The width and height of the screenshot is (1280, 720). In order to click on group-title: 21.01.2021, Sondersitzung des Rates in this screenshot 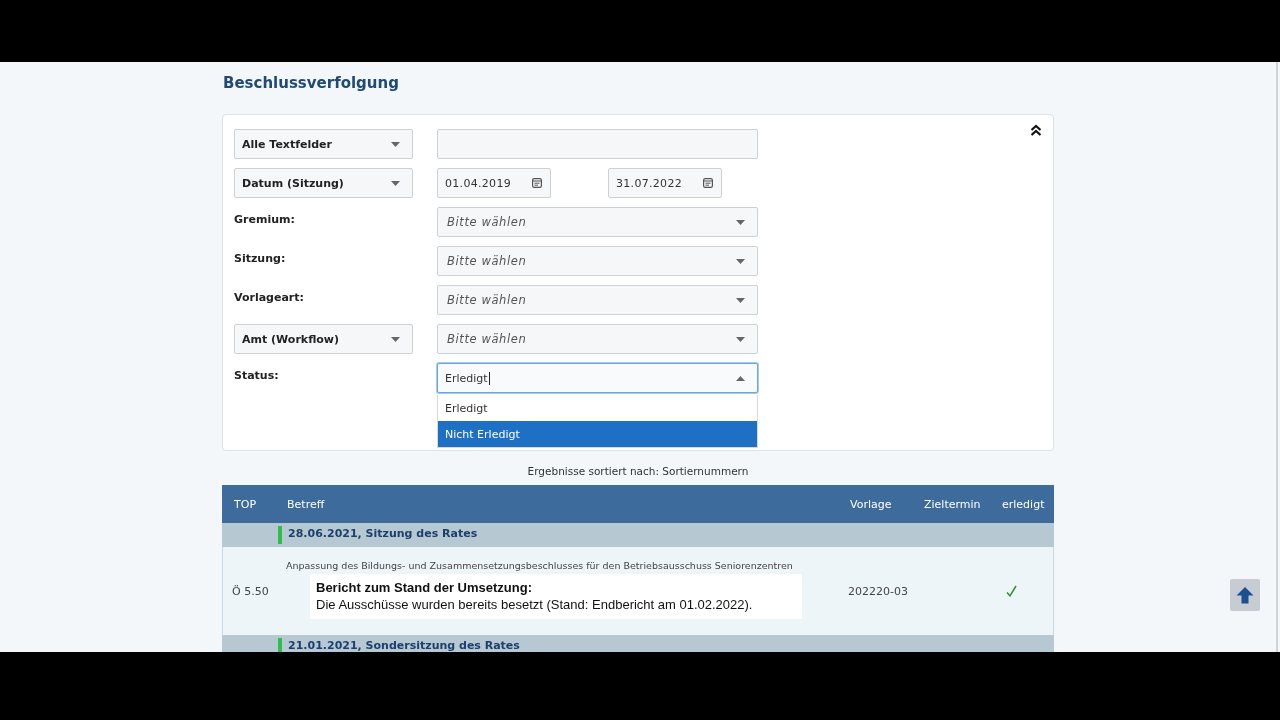, I will do `click(404, 645)`.